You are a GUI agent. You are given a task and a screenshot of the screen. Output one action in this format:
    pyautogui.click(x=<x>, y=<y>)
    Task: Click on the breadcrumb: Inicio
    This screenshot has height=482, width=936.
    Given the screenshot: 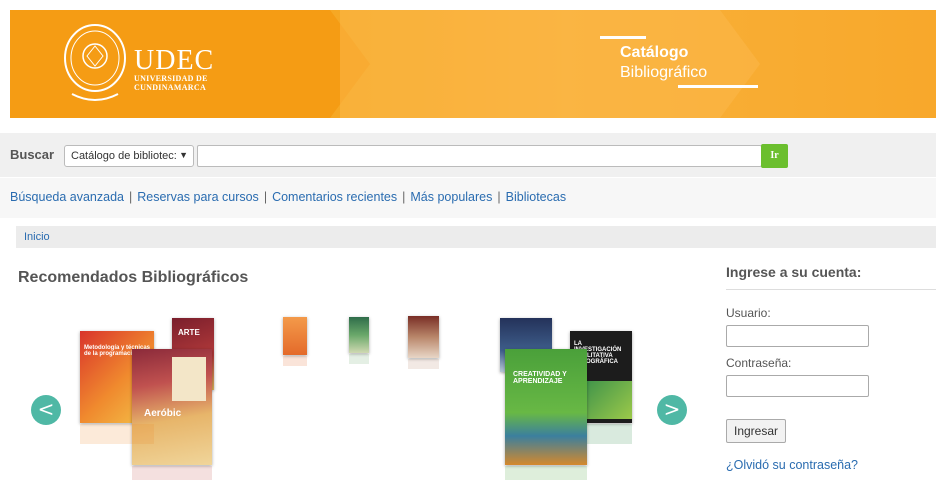 What is the action you would take?
    pyautogui.click(x=476, y=237)
    